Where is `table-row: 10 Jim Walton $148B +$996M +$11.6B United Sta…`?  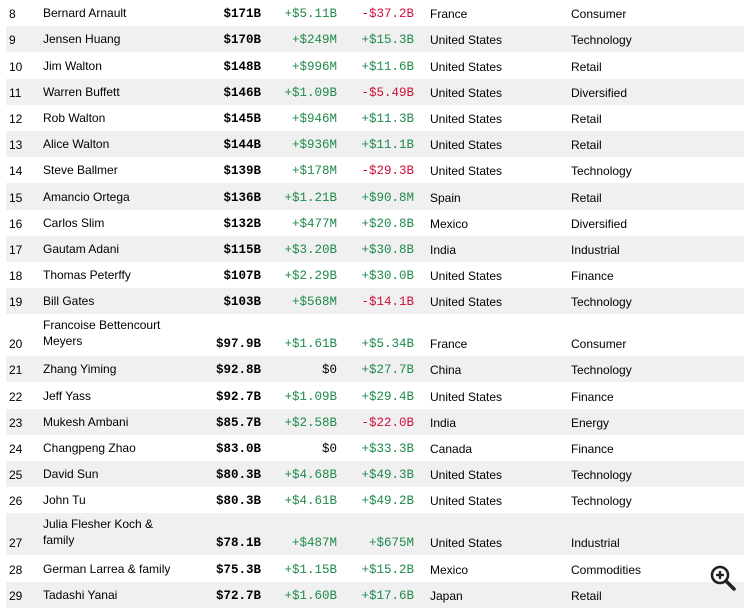 table-row: 10 Jim Walton $148B +$996M +$11.6B United Sta… is located at coordinates (375, 65).